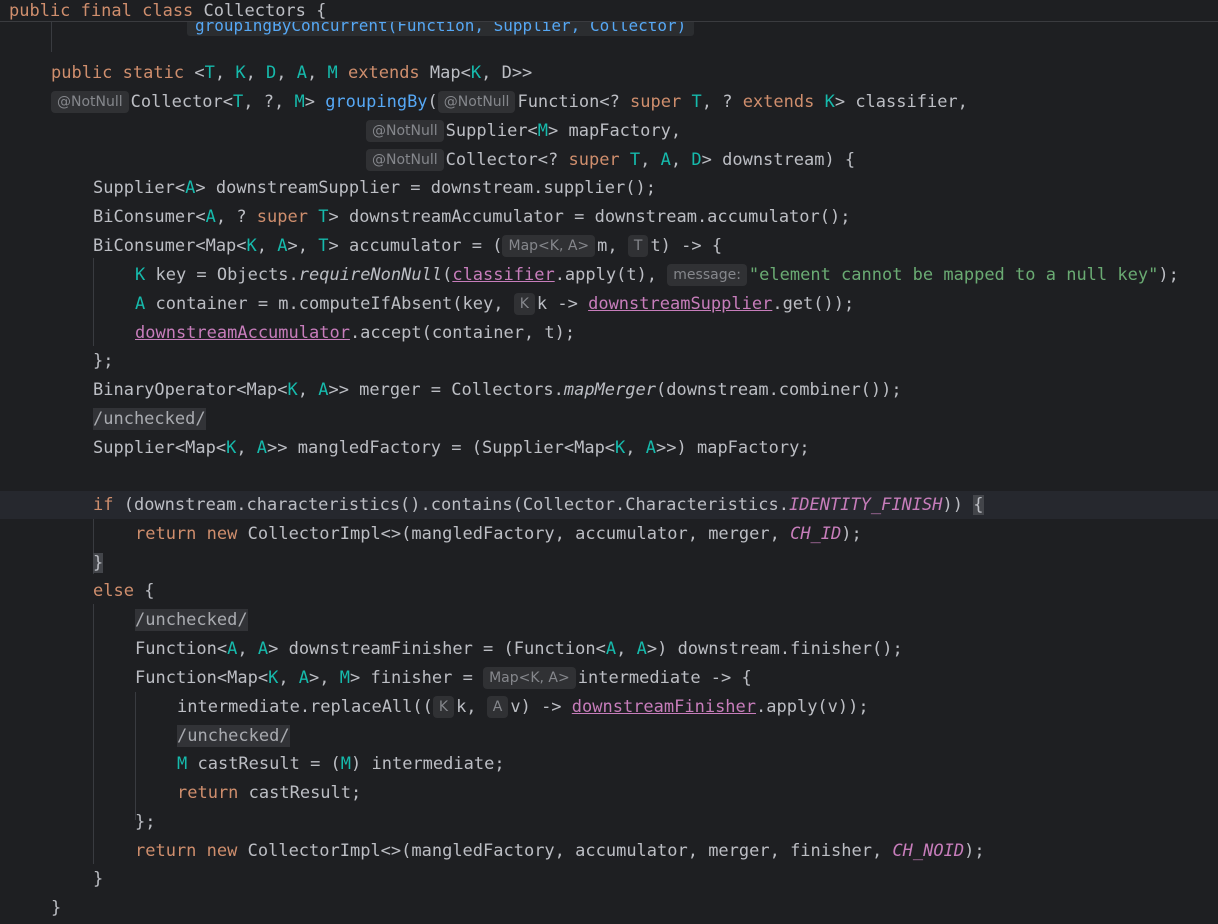 This screenshot has width=1218, height=924. What do you see at coordinates (953, 275) in the screenshot?
I see `string-literal: "element cannot be mapped to a null key"` at bounding box center [953, 275].